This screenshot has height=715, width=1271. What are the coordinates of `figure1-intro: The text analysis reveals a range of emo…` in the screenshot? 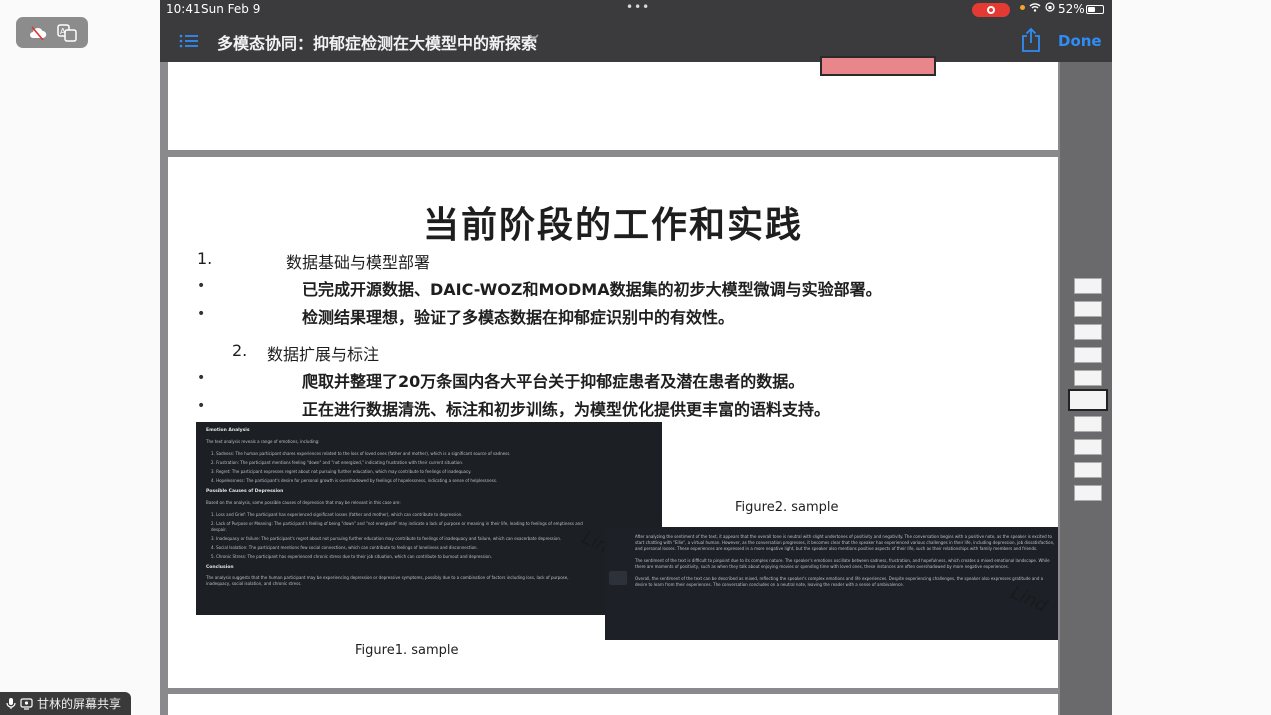 It's located at (263, 441).